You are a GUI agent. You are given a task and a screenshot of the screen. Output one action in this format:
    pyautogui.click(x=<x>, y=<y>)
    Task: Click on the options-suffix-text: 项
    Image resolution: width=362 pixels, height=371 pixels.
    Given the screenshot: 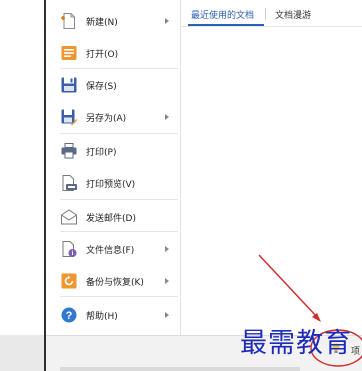 What is the action you would take?
    pyautogui.click(x=356, y=352)
    